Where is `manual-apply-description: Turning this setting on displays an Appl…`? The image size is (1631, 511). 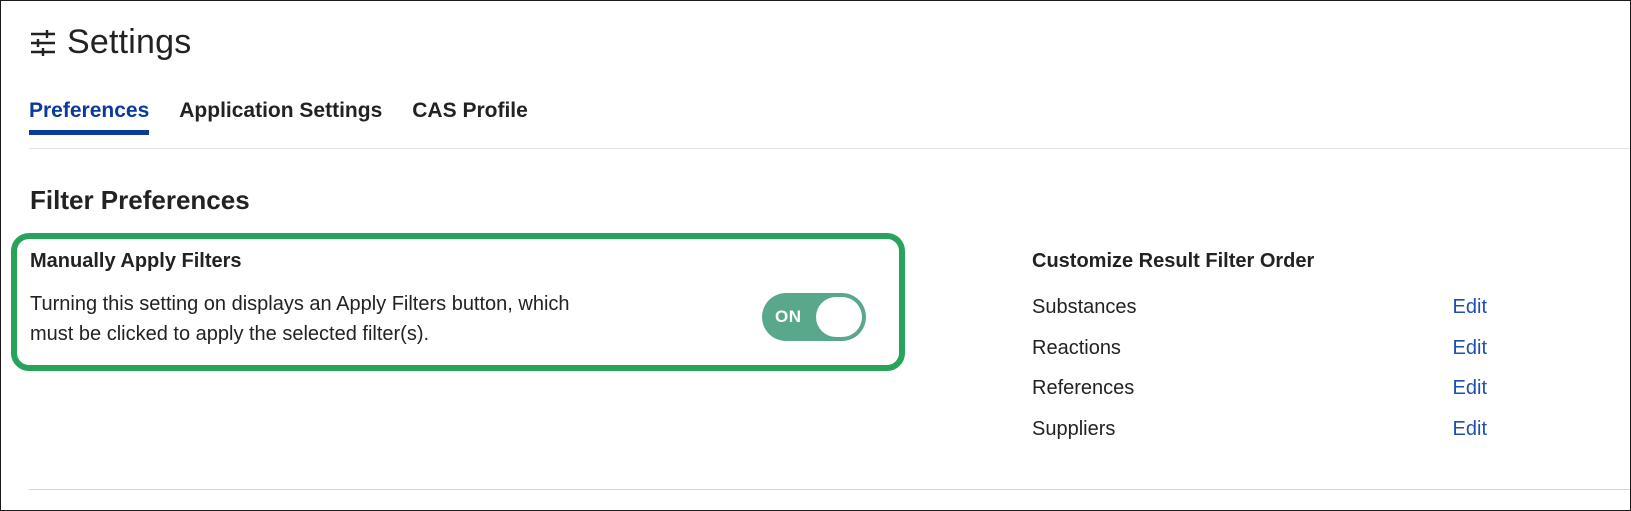 manual-apply-description: Turning this setting on displays an Appl… is located at coordinates (300, 319).